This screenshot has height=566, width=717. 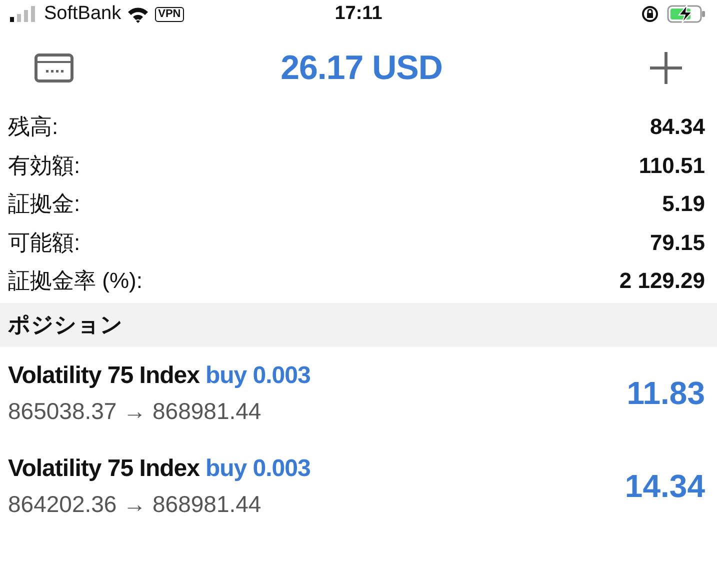 What do you see at coordinates (135, 504) in the screenshot?
I see `position-prices: 864202.36 → 868981.44` at bounding box center [135, 504].